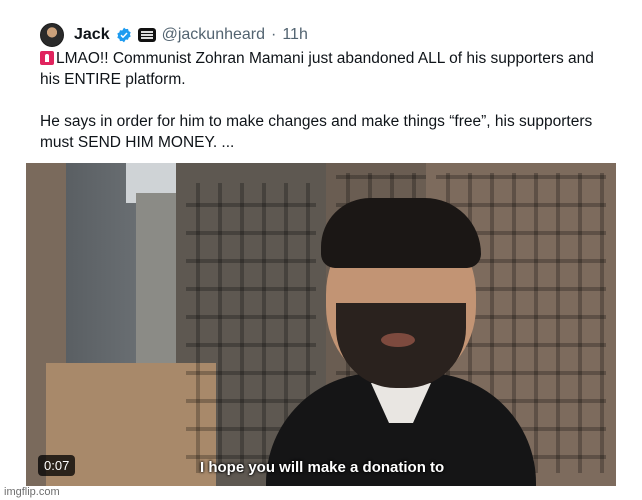  Describe the element at coordinates (47, 58) in the screenshot. I see `police-siren-icon` at that location.